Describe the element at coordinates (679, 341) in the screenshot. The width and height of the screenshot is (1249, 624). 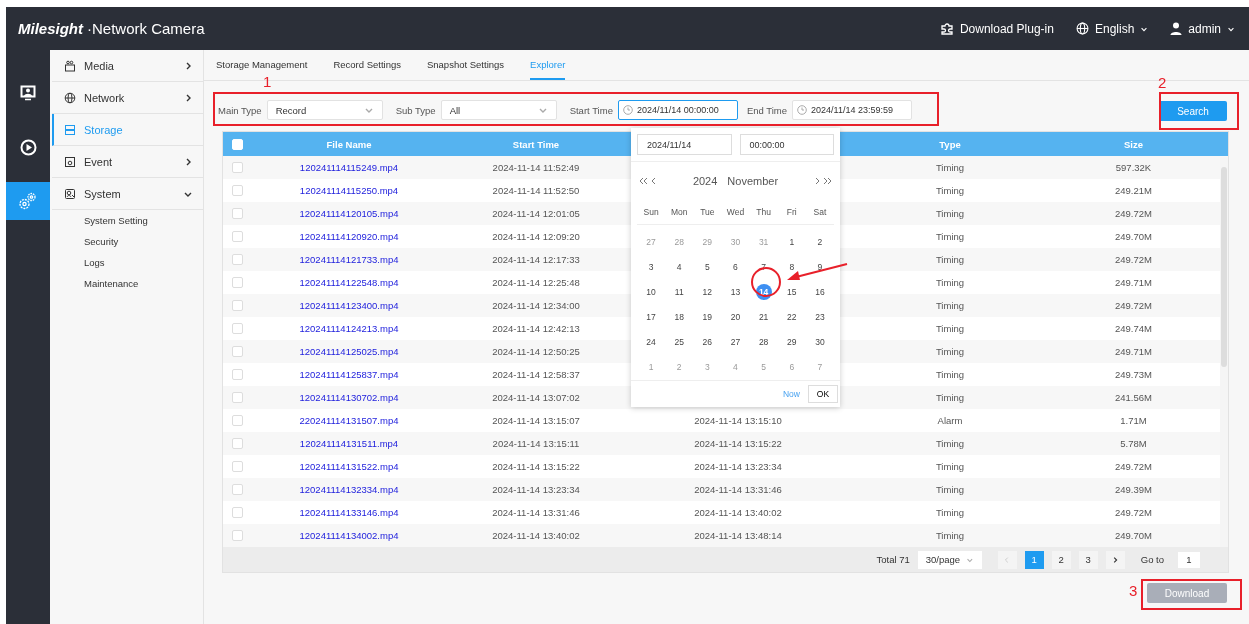
I see `calendar-day: 25` at that location.